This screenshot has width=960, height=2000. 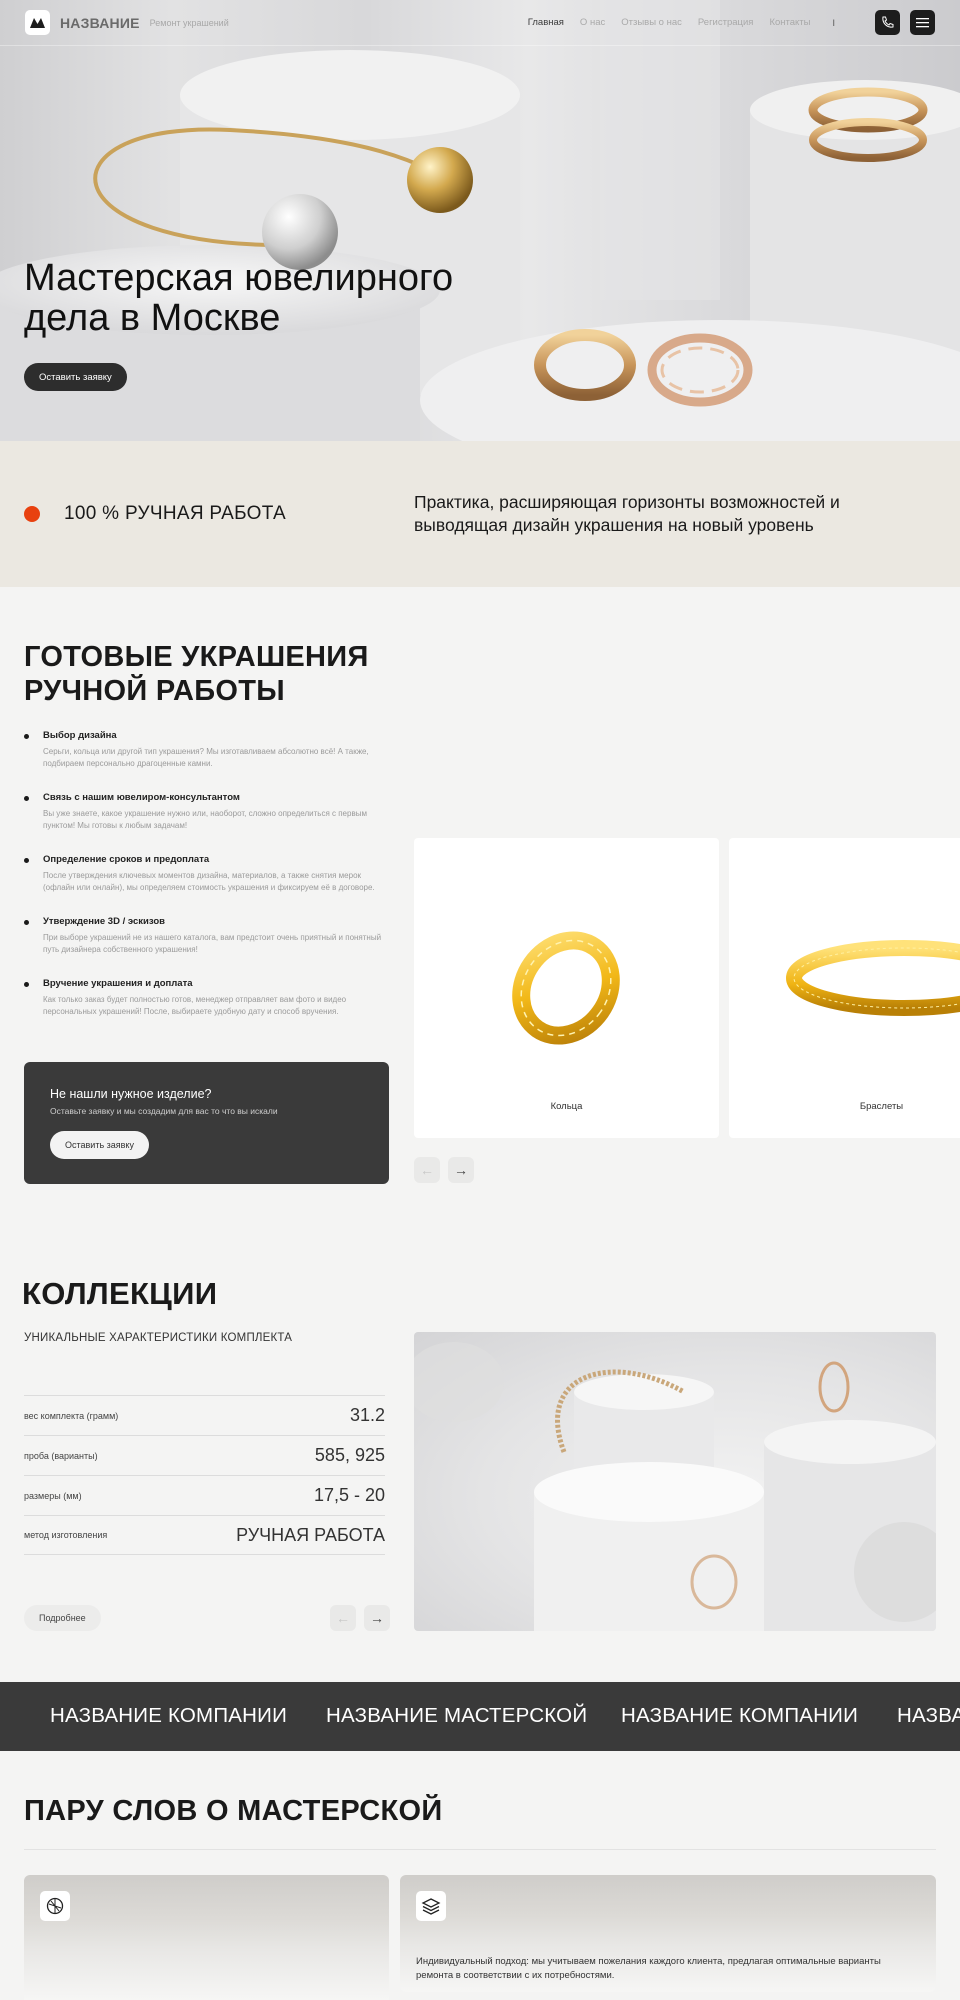 What do you see at coordinates (343, 1618) in the screenshot?
I see `collection-prev-button: ←` at bounding box center [343, 1618].